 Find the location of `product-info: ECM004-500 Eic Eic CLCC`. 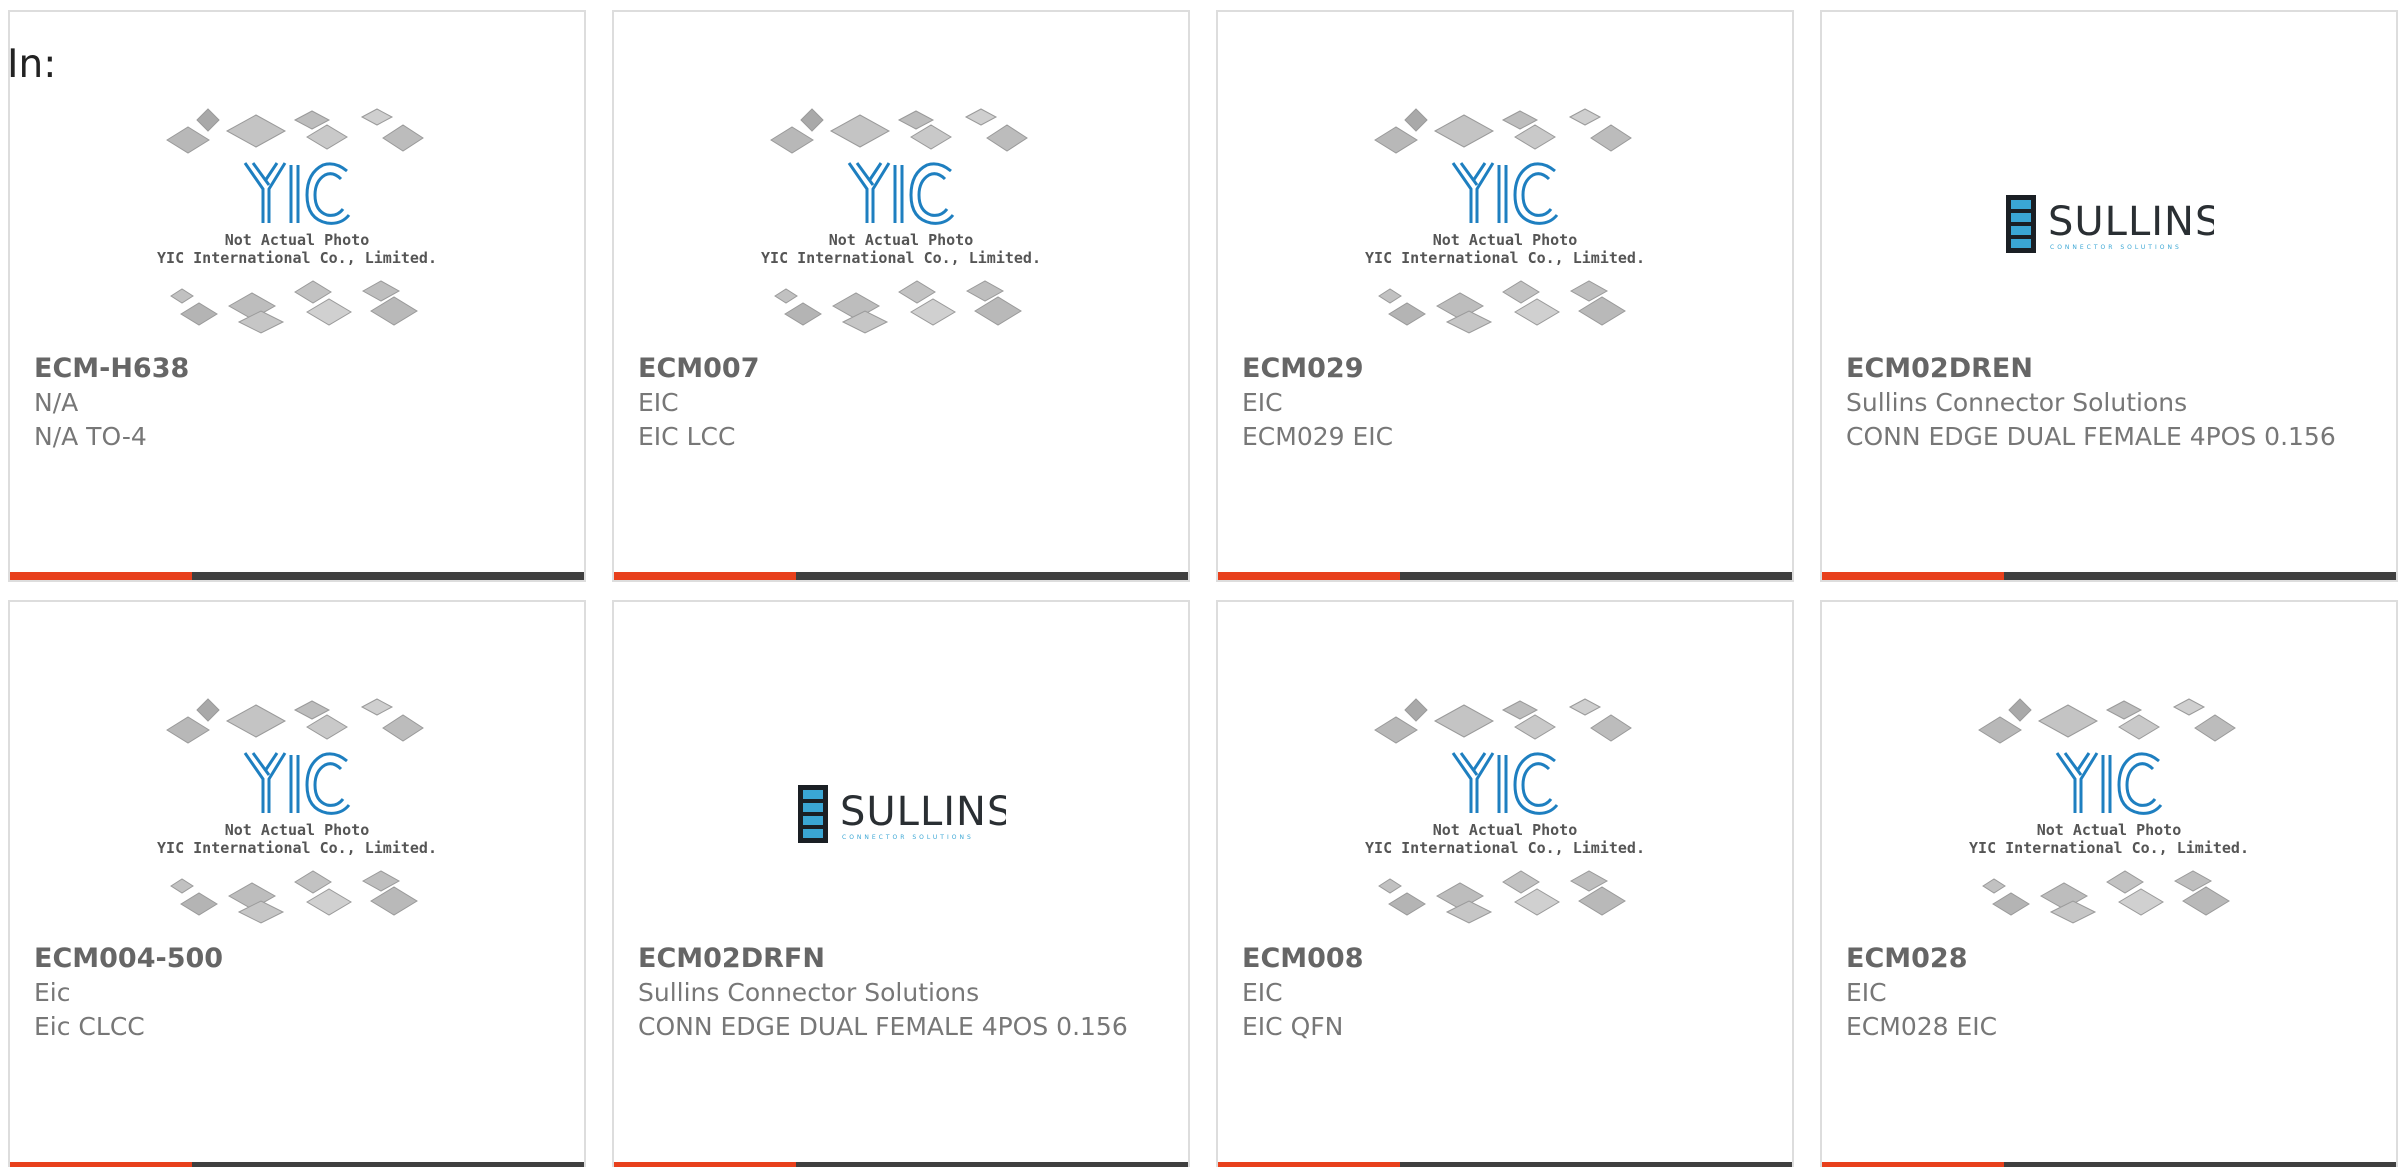

product-info: ECM004-500 Eic Eic CLCC is located at coordinates (300, 993).